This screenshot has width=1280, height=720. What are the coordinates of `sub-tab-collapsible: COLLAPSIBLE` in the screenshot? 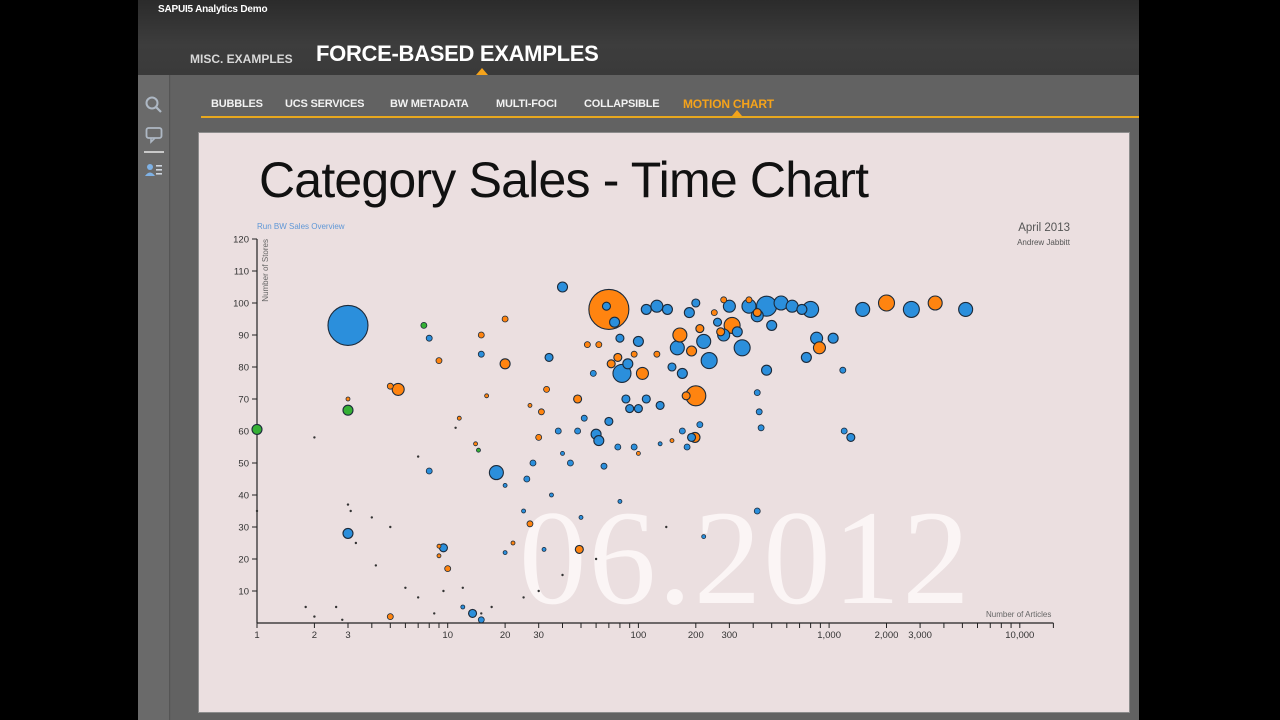 It's located at (622, 104).